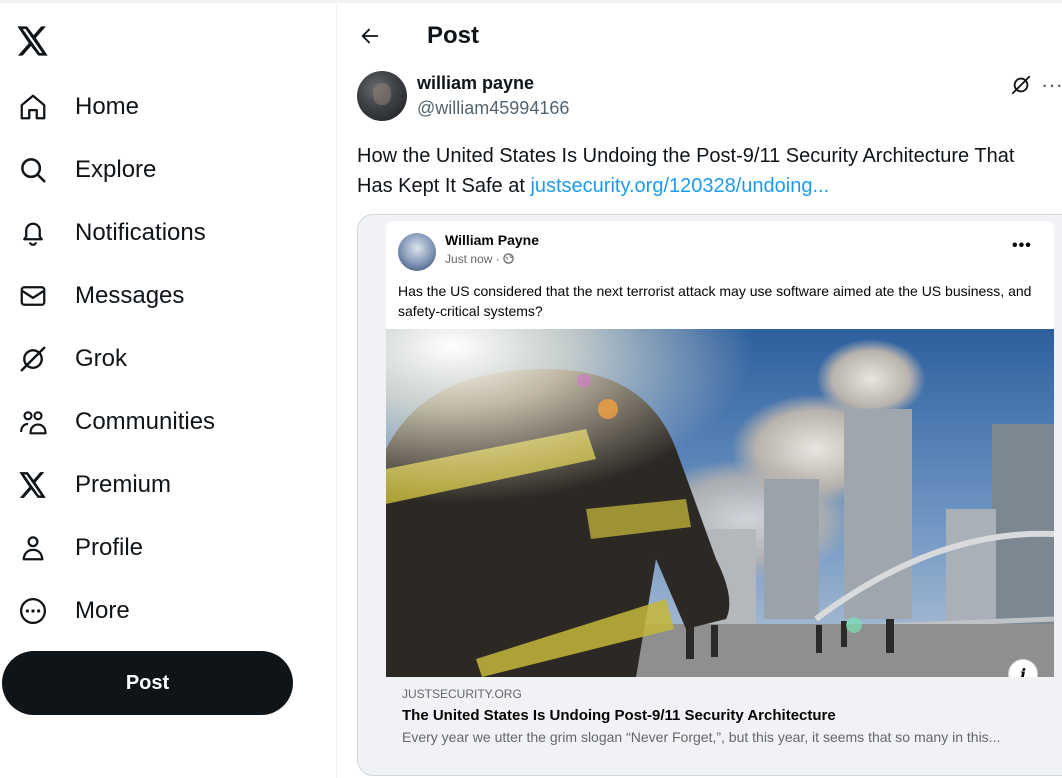  I want to click on nav-label-more: More, so click(102, 610).